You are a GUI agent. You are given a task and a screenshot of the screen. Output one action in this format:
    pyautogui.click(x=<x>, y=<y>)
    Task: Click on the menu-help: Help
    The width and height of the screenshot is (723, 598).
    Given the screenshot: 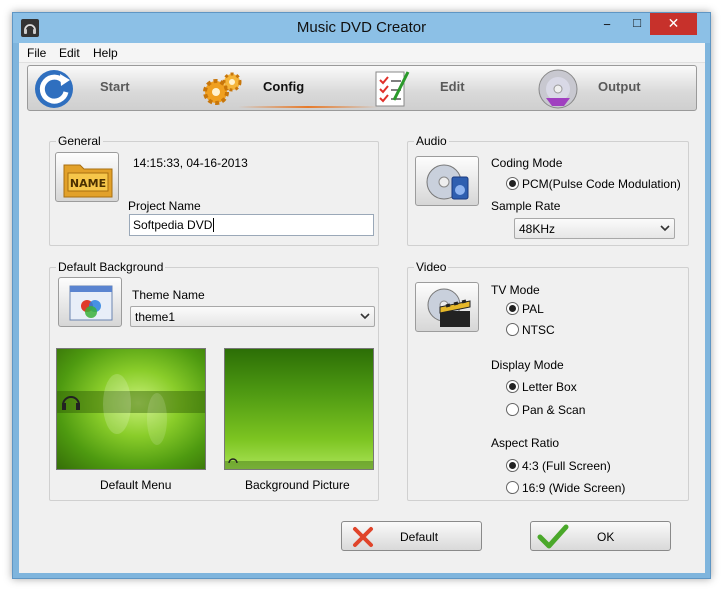 What is the action you would take?
    pyautogui.click(x=105, y=53)
    